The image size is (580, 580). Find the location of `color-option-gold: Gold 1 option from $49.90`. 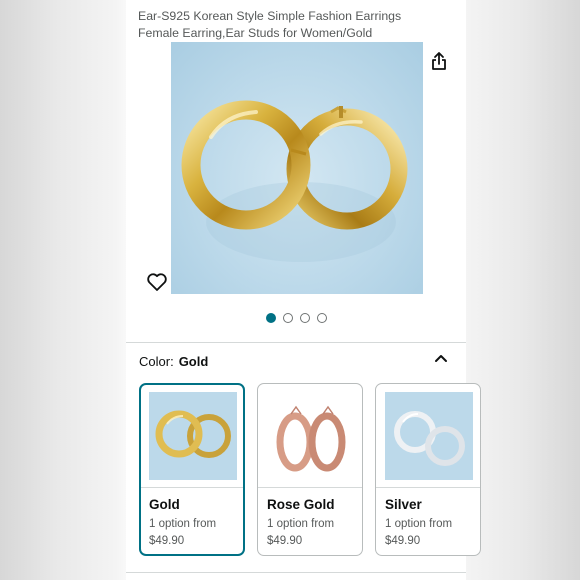

color-option-gold: Gold 1 option from $49.90 is located at coordinates (192, 469).